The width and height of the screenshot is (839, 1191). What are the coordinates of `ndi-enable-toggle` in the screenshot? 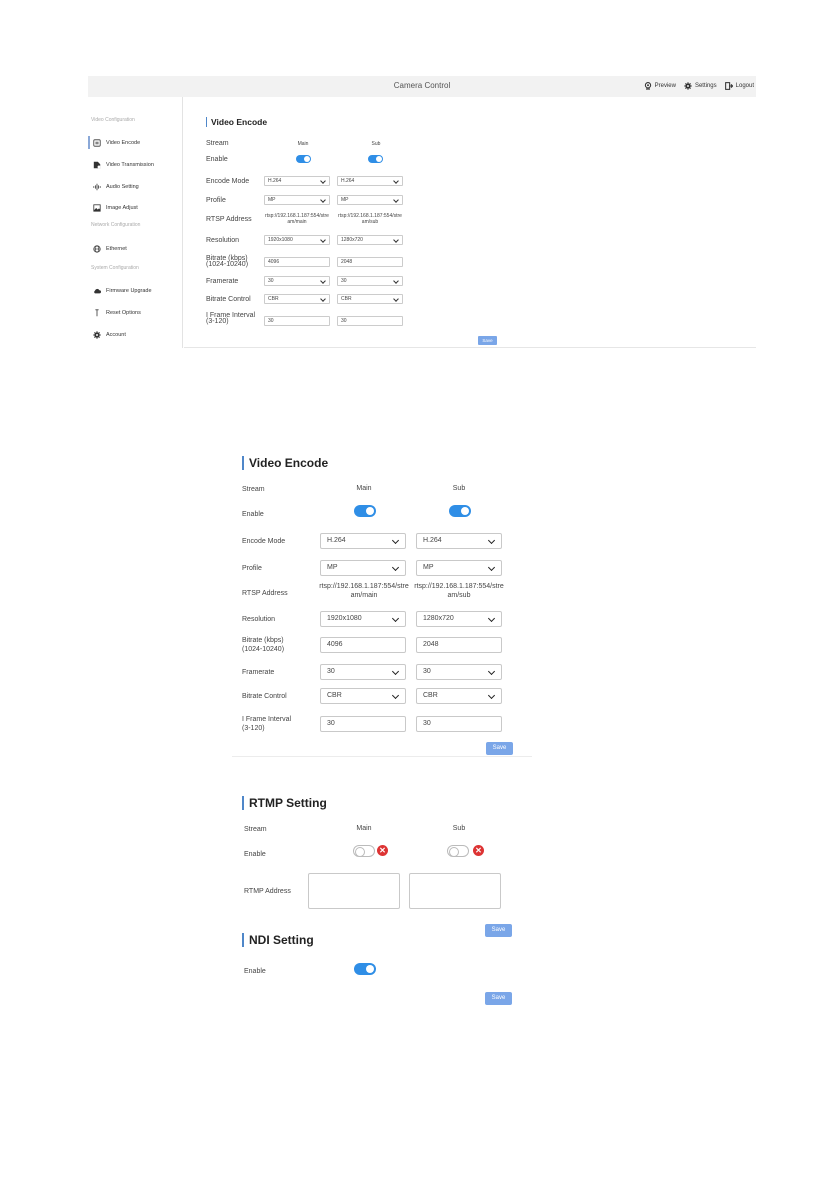 It's located at (365, 969).